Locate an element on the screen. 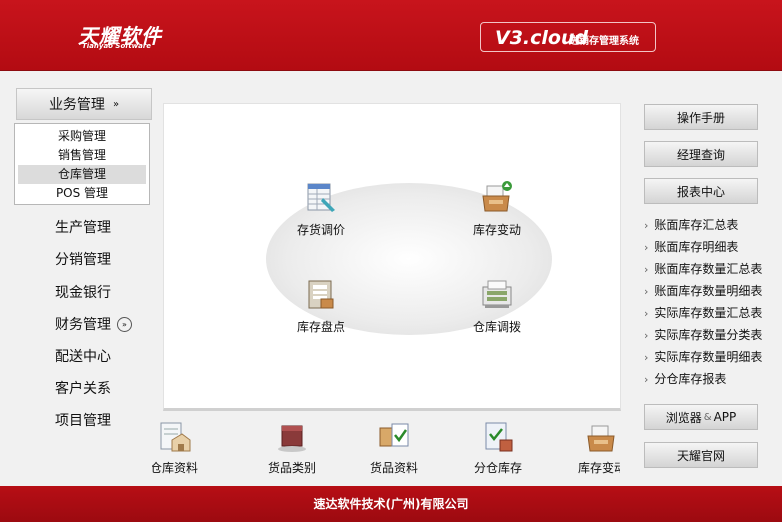 This screenshot has height=522, width=782. report-item-label: 账面库存汇总表 is located at coordinates (696, 225).